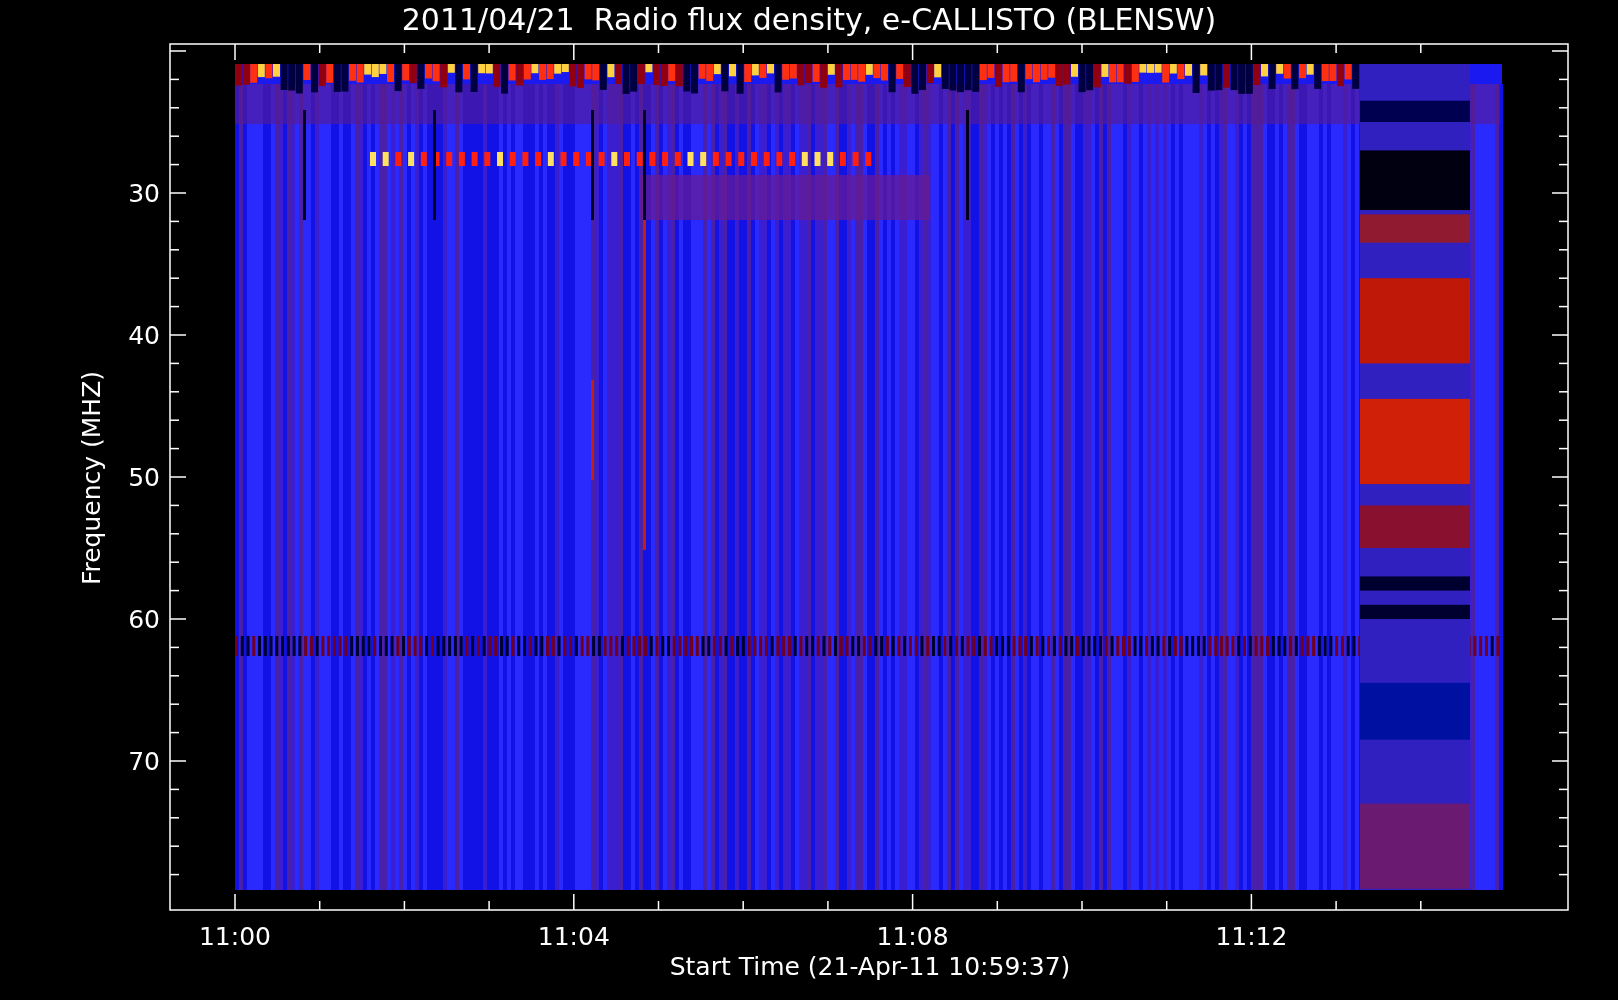  What do you see at coordinates (235, 936) in the screenshot?
I see `x-tick-label: 11:00` at bounding box center [235, 936].